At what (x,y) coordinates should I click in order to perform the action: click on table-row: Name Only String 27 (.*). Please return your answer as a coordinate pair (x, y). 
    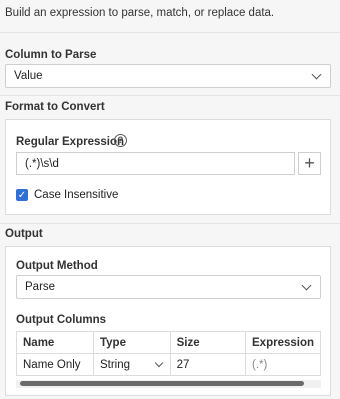
    Looking at the image, I should click on (168, 364).